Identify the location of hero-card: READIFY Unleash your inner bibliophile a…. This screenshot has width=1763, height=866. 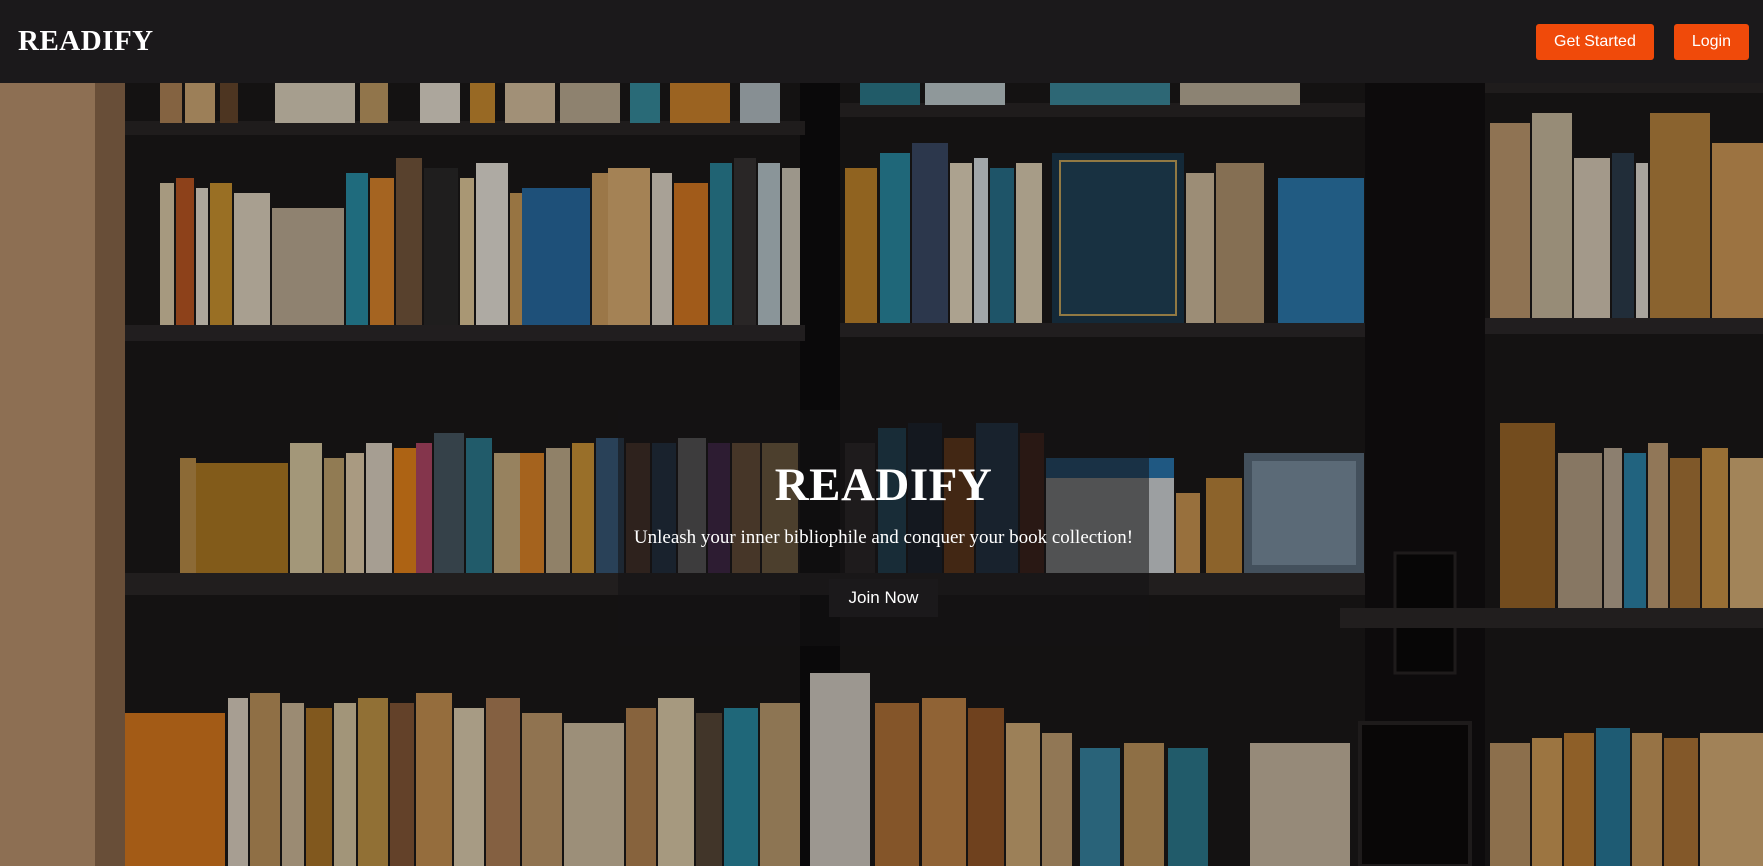
(883, 528).